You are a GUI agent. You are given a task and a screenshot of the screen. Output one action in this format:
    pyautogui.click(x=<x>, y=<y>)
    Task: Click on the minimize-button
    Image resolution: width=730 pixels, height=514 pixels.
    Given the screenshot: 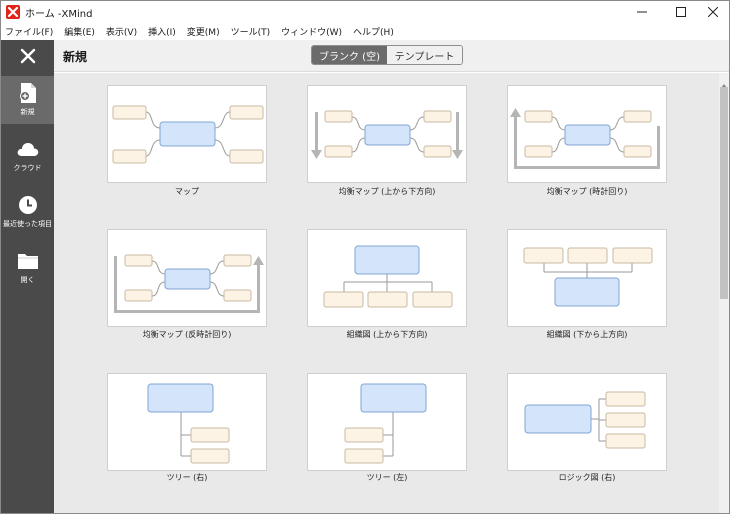 What is the action you would take?
    pyautogui.click(x=642, y=12)
    